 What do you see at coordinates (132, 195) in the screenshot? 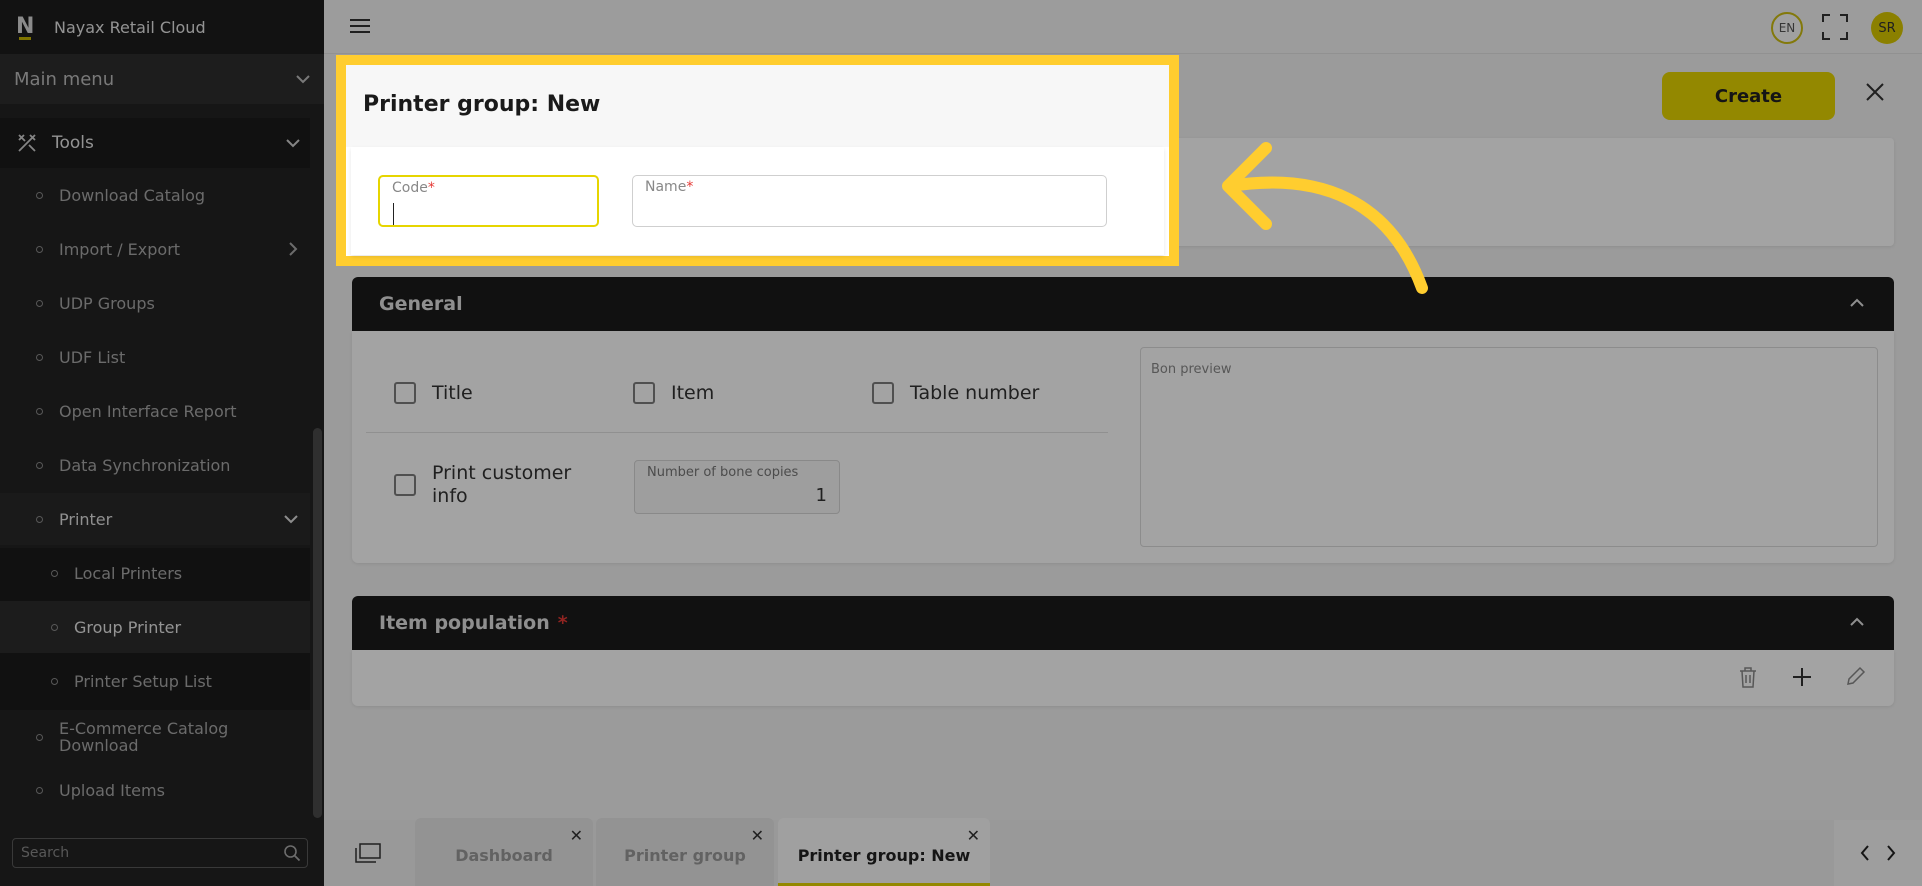
I see `sidebar-item-label: Download Catalog` at bounding box center [132, 195].